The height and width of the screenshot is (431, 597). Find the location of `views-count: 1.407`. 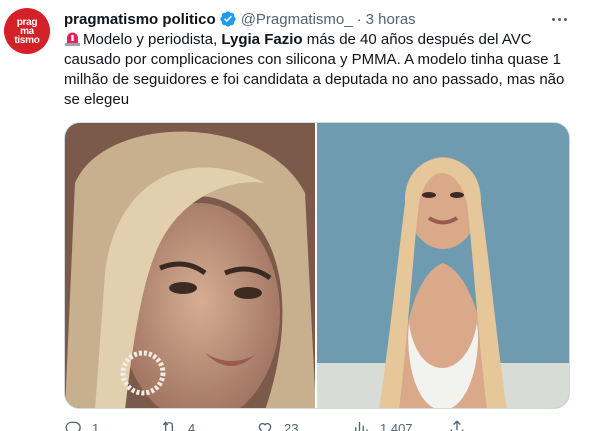

views-count: 1.407 is located at coordinates (396, 425).